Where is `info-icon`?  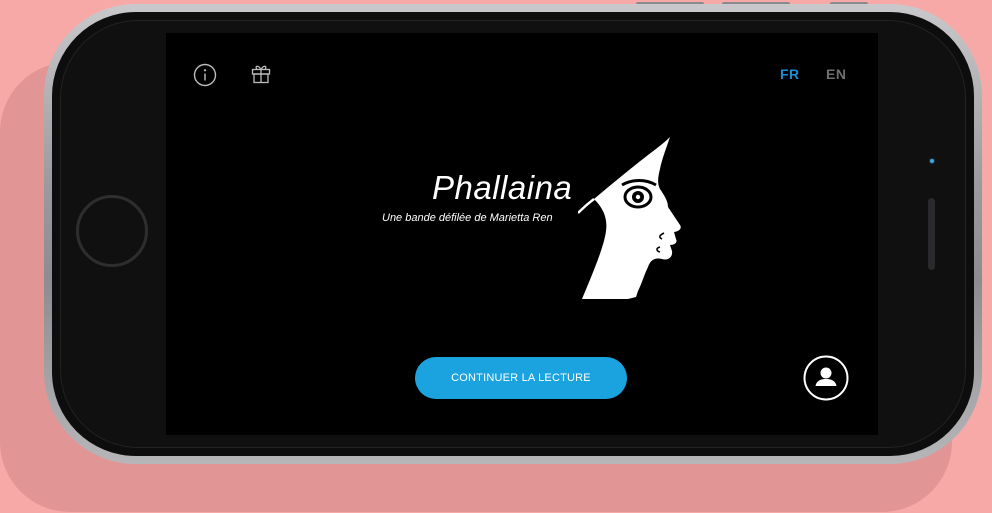 info-icon is located at coordinates (205, 75).